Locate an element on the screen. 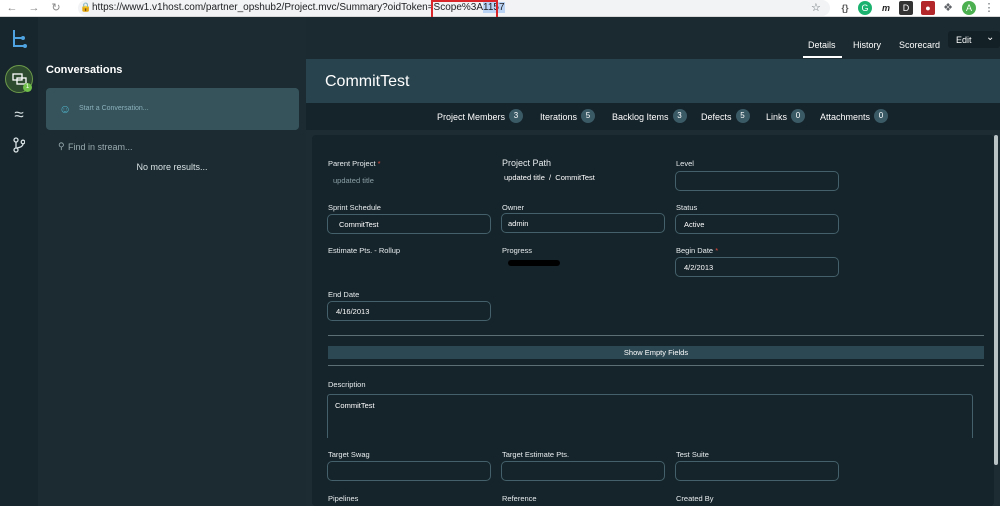 This screenshot has width=1000, height=506. end-date-label: End Date is located at coordinates (344, 294).